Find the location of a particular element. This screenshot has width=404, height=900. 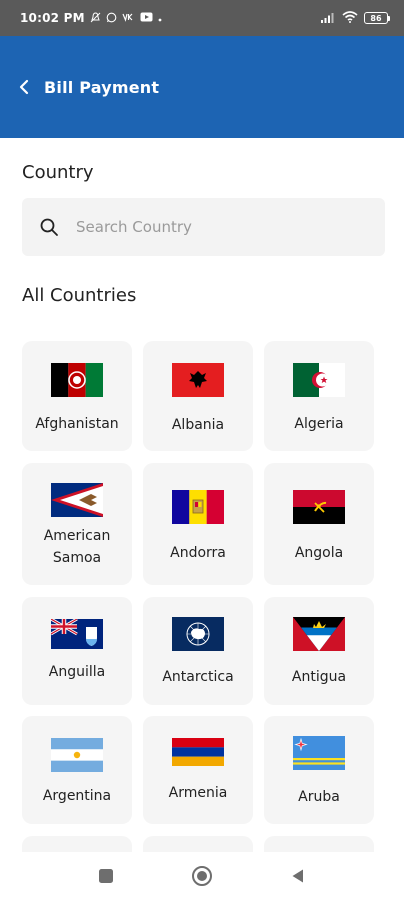

back-icon is located at coordinates (297, 876).